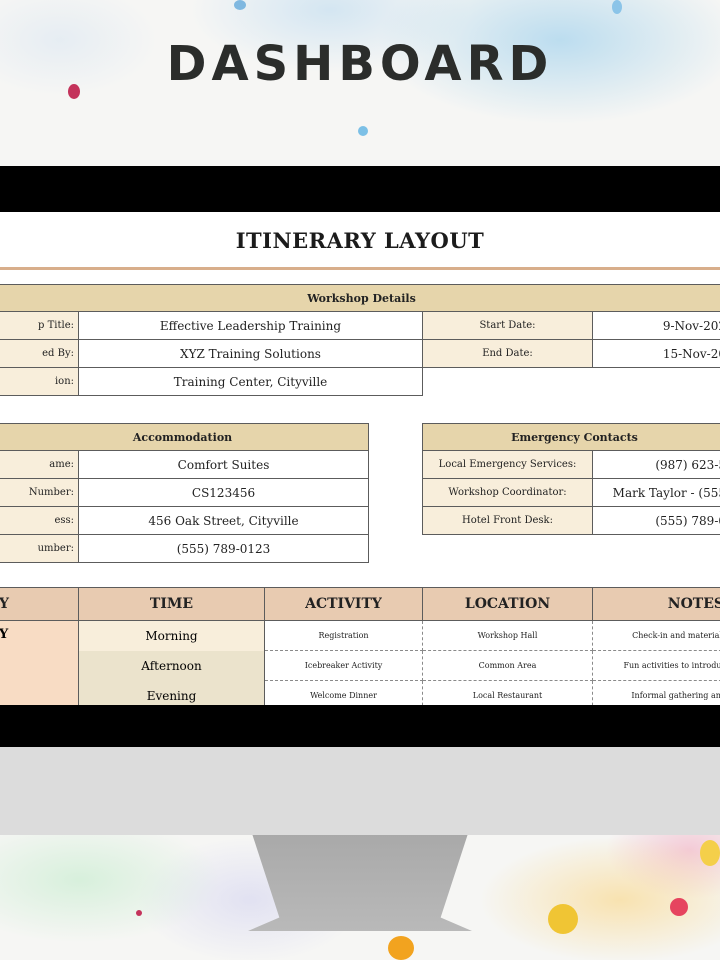 This screenshot has height=960, width=720. Describe the element at coordinates (656, 325) in the screenshot. I see `start-date-value: 9-Nov-202` at that location.